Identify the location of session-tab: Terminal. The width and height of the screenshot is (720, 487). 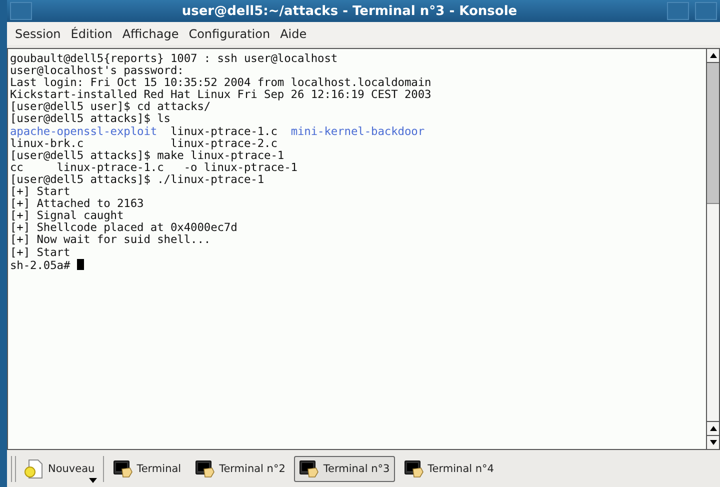
(147, 469).